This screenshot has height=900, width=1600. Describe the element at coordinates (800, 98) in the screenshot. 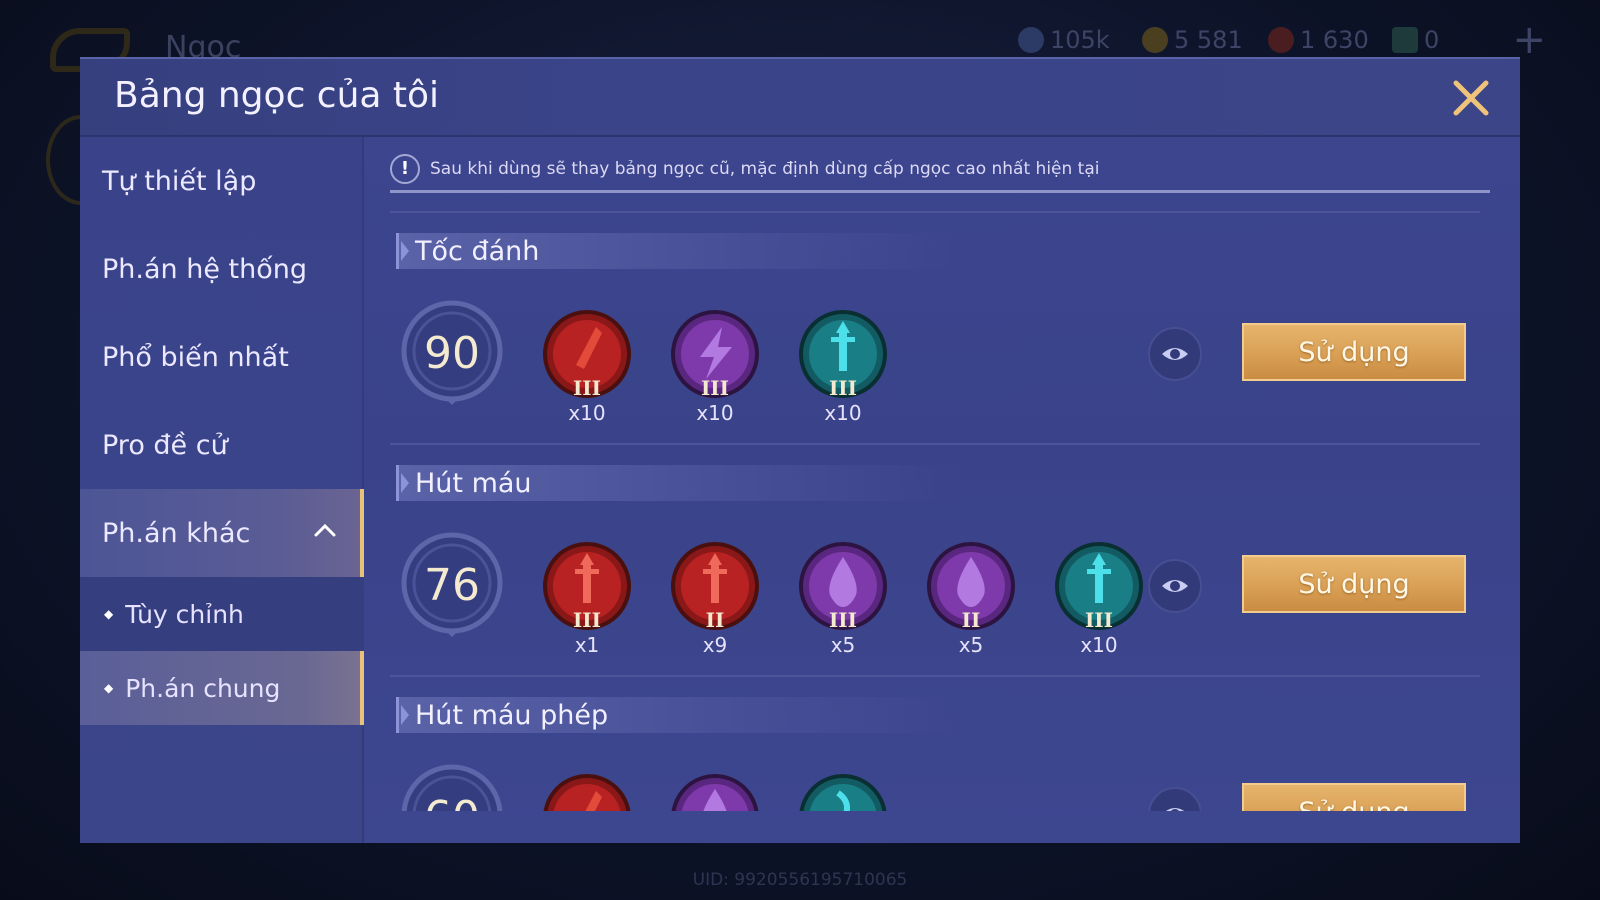

I see `modal-header: Bảng ngọc của tôi` at that location.